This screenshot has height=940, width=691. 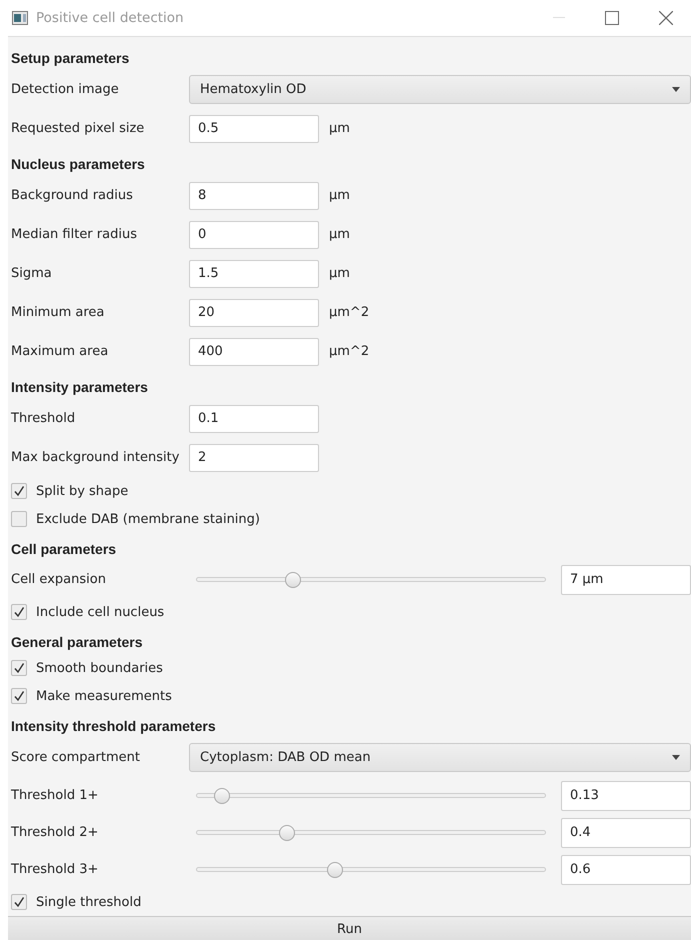 What do you see at coordinates (60, 351) in the screenshot?
I see `field-label: Maximum area` at bounding box center [60, 351].